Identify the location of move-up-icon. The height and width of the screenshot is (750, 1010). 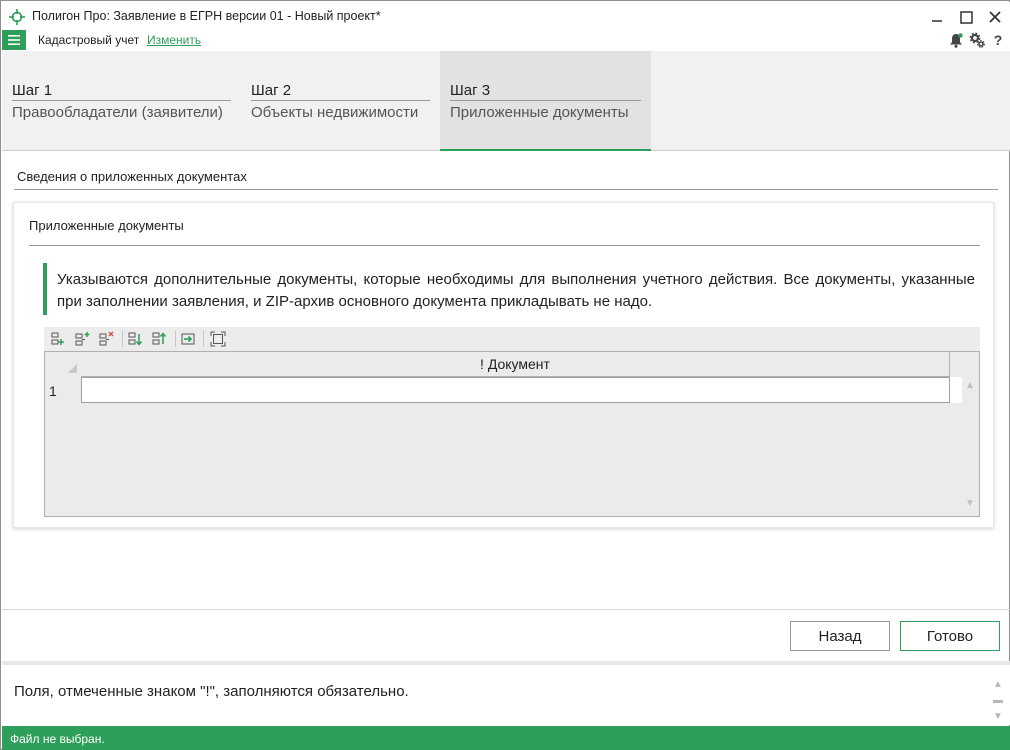
(159, 339).